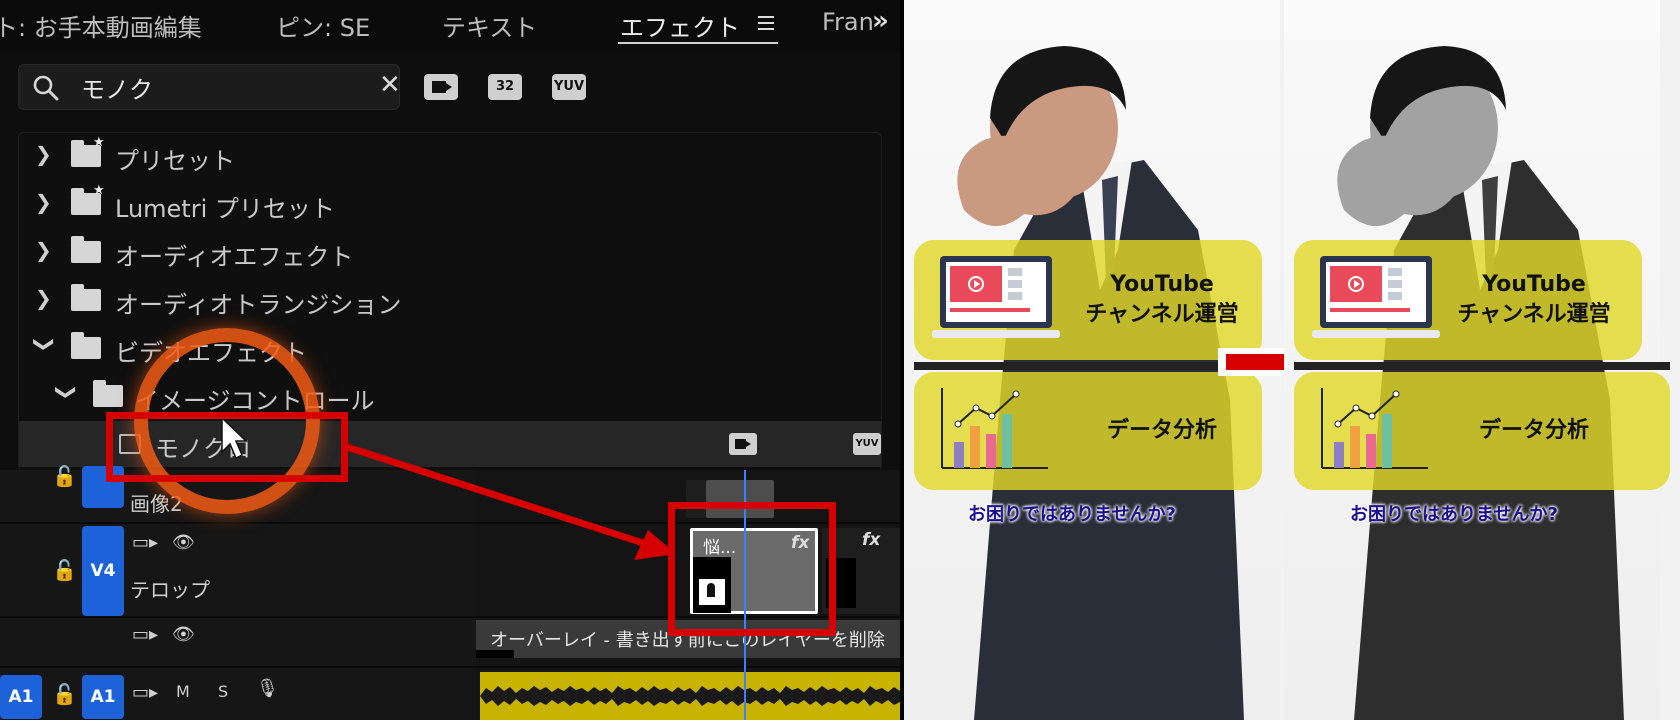  What do you see at coordinates (175, 161) in the screenshot?
I see `tree-item-label: プリセット` at bounding box center [175, 161].